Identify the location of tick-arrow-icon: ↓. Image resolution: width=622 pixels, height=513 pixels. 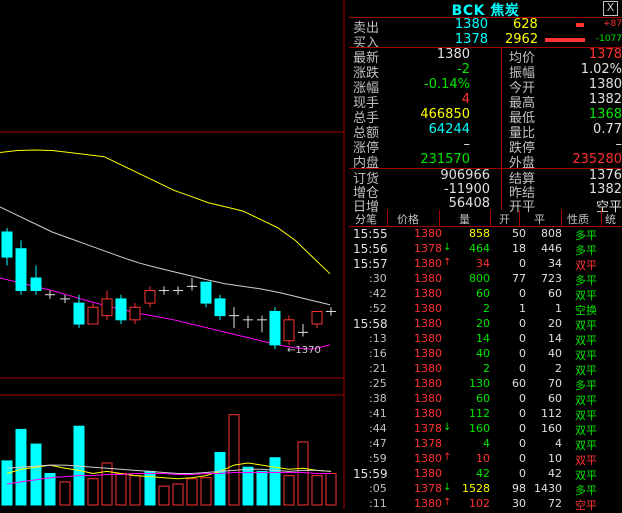
(447, 427).